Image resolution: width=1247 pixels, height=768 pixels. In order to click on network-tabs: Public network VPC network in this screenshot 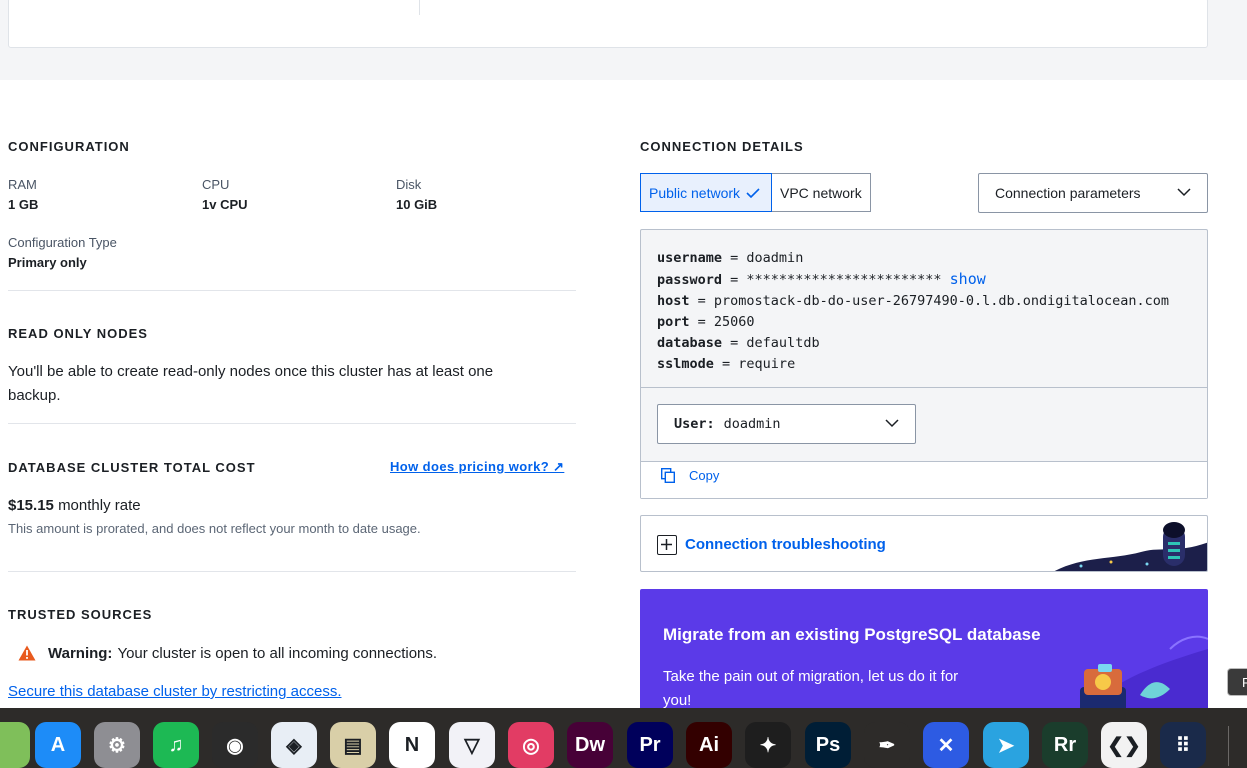, I will do `click(755, 192)`.